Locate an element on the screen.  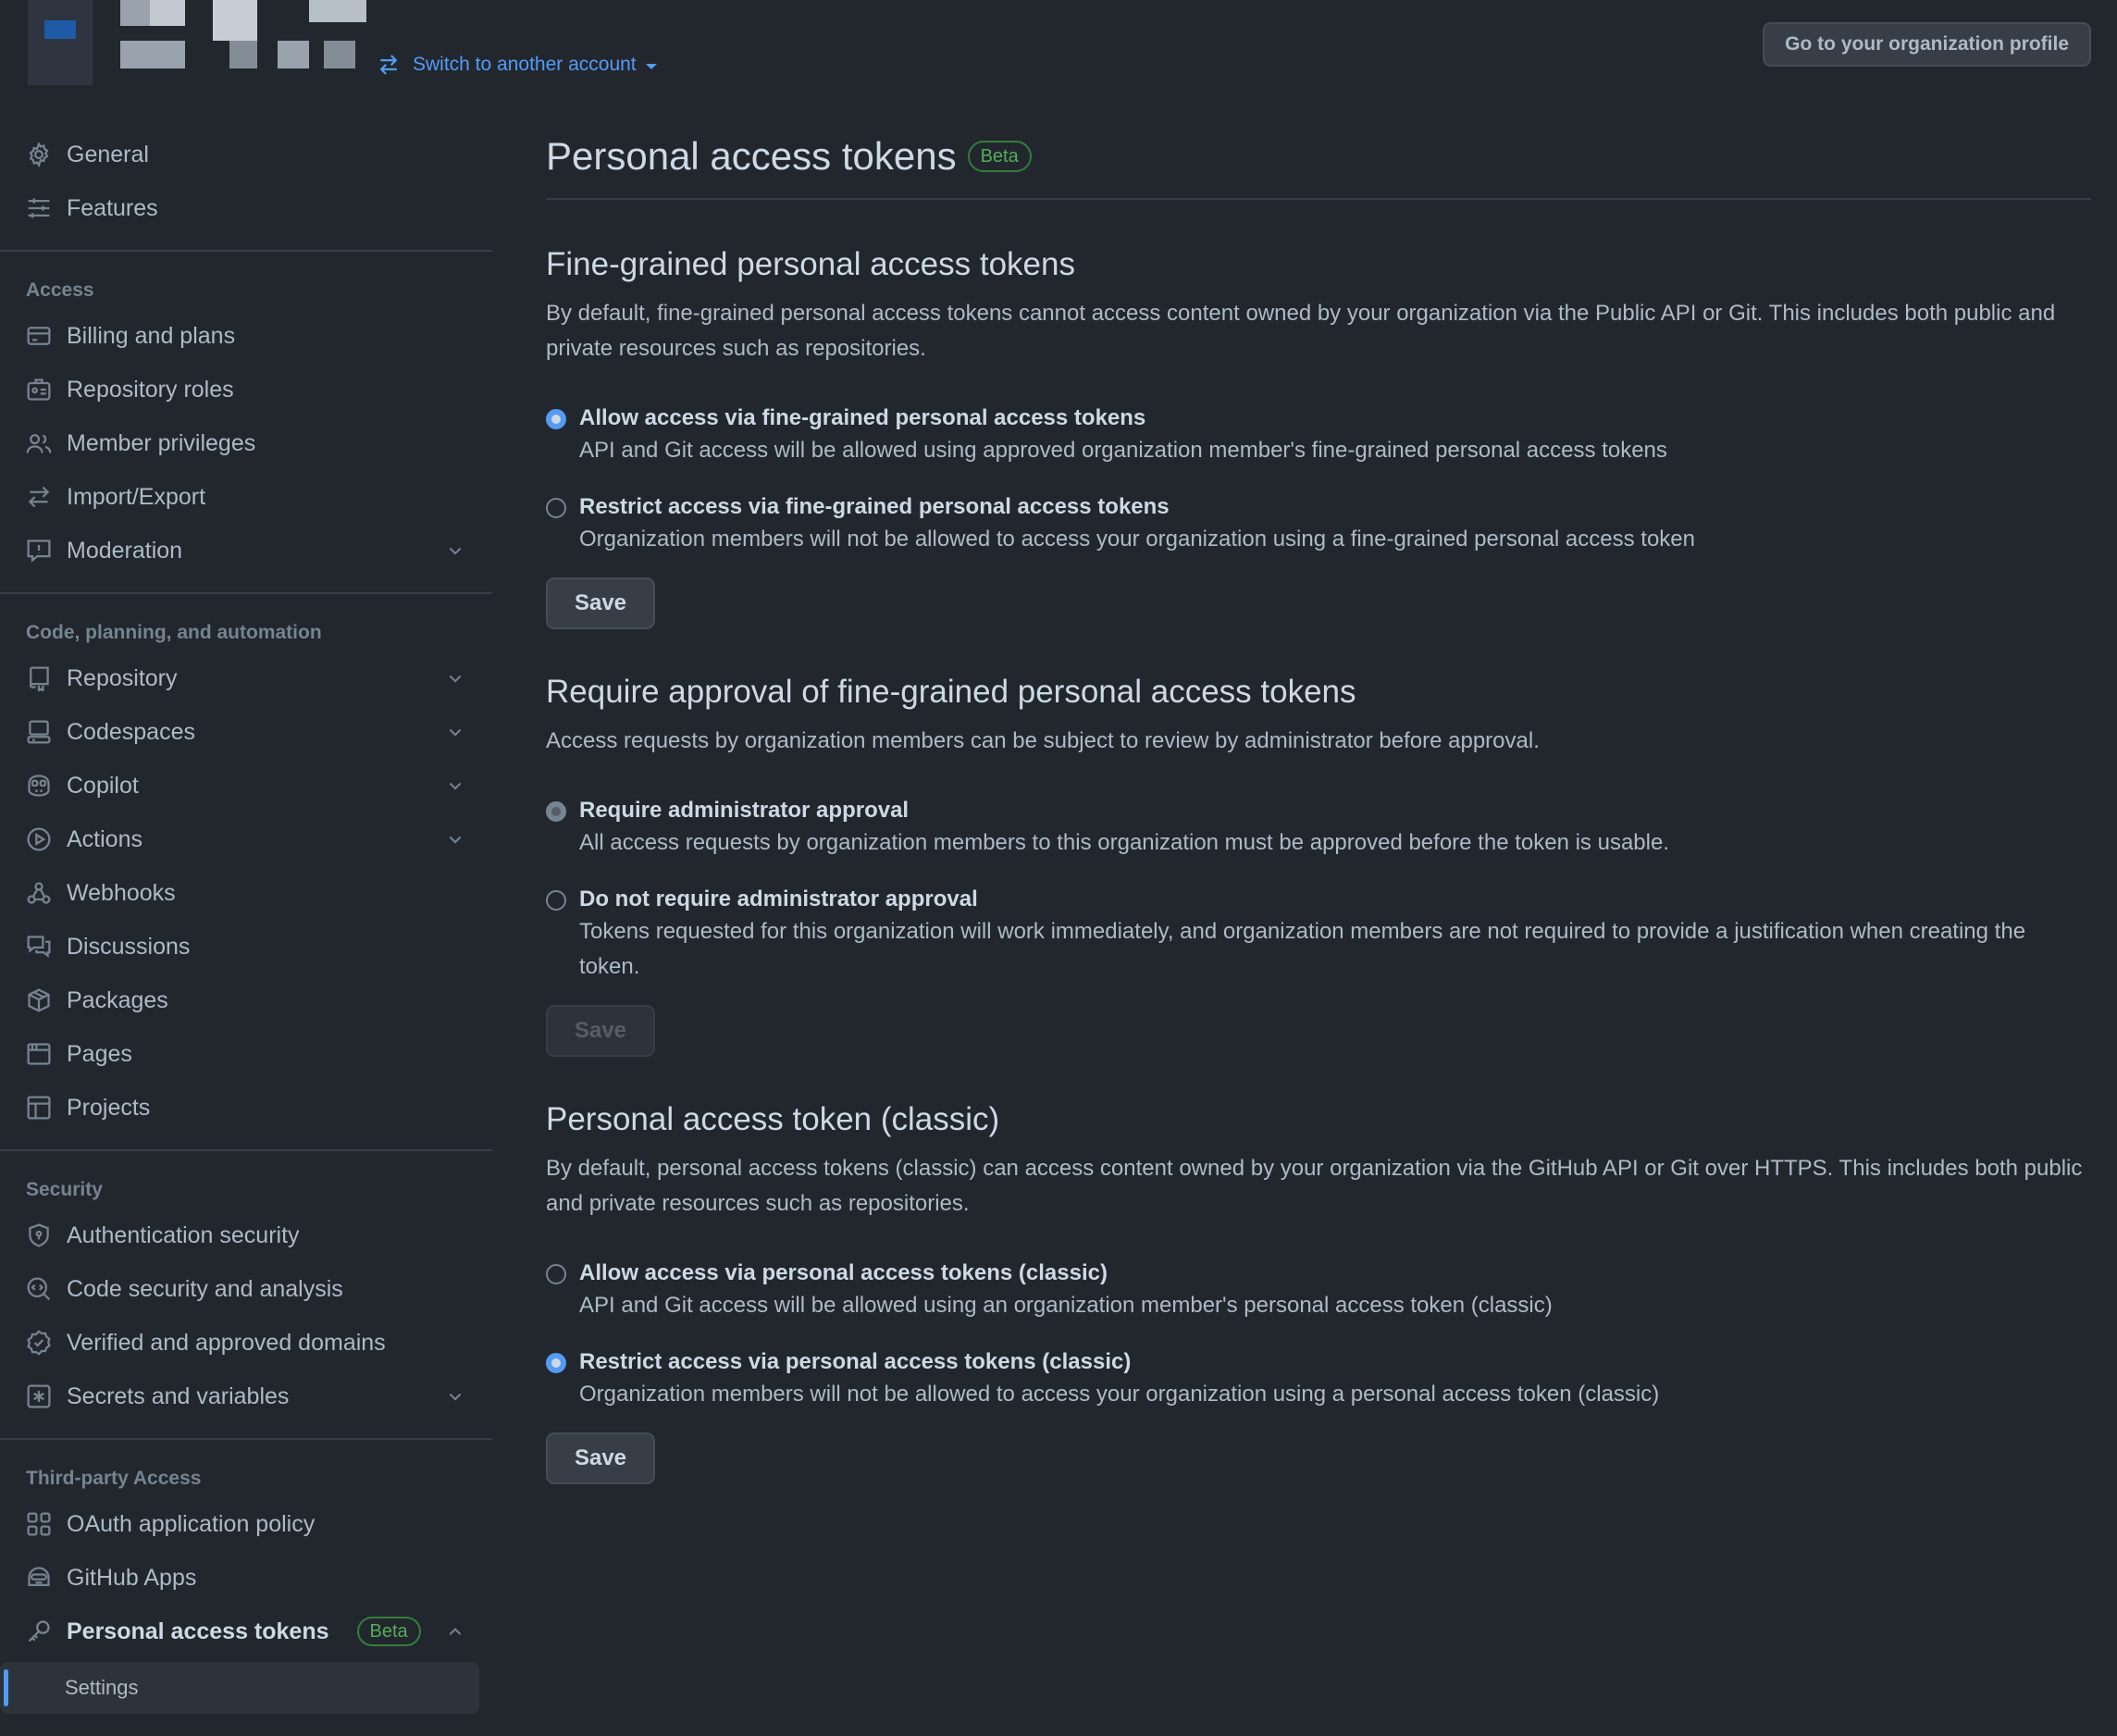
sidebar-item-label: Authentication security is located at coordinates (183, 1234).